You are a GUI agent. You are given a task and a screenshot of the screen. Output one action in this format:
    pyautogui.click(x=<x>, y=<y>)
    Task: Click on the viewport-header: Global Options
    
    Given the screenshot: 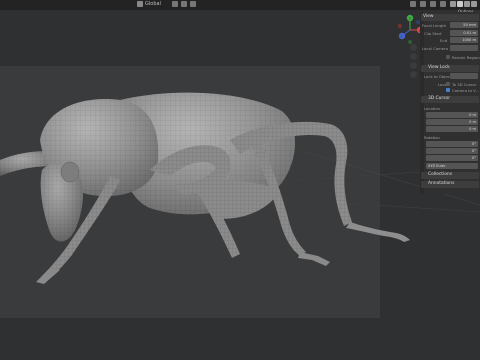 What is the action you would take?
    pyautogui.click(x=240, y=7)
    